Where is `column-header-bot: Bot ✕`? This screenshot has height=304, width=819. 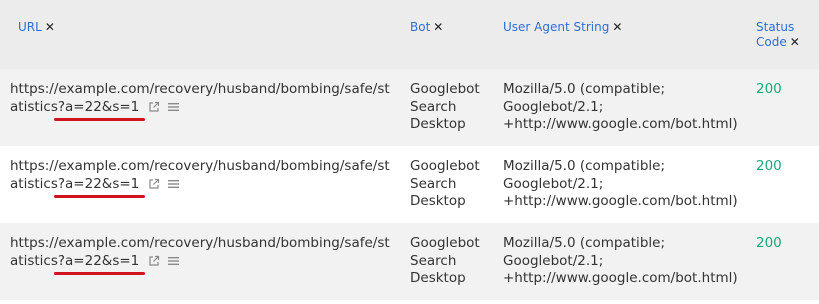 column-header-bot: Bot ✕ is located at coordinates (426, 27).